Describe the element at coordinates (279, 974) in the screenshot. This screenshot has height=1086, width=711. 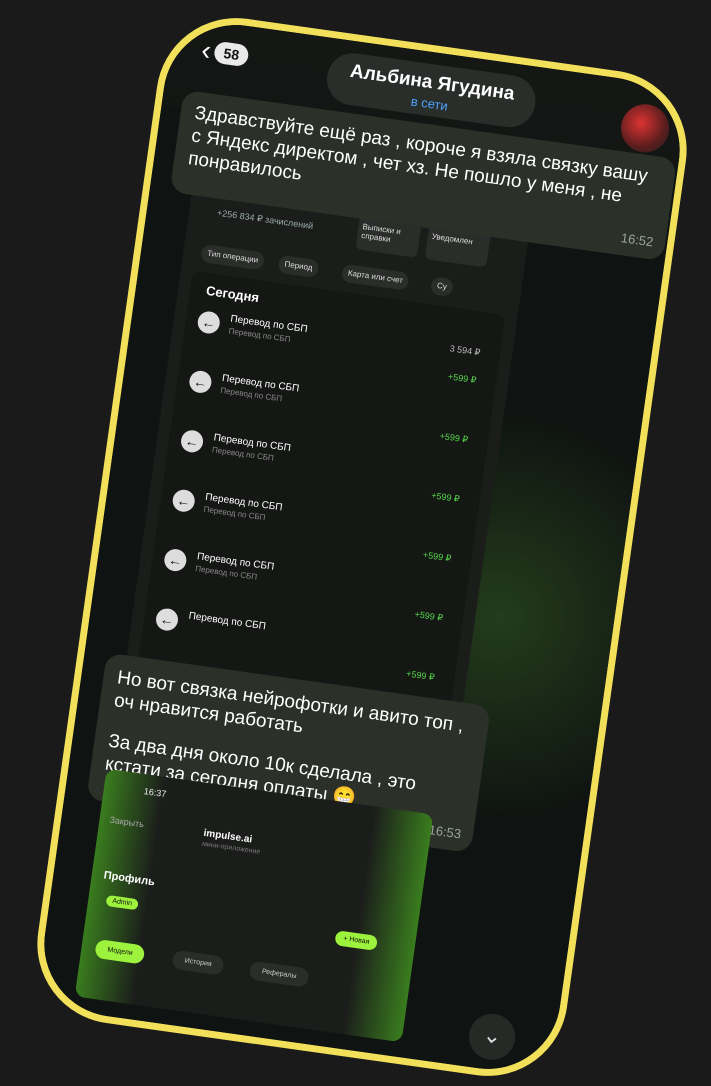
I see `tab-referrals: Рефералы` at that location.